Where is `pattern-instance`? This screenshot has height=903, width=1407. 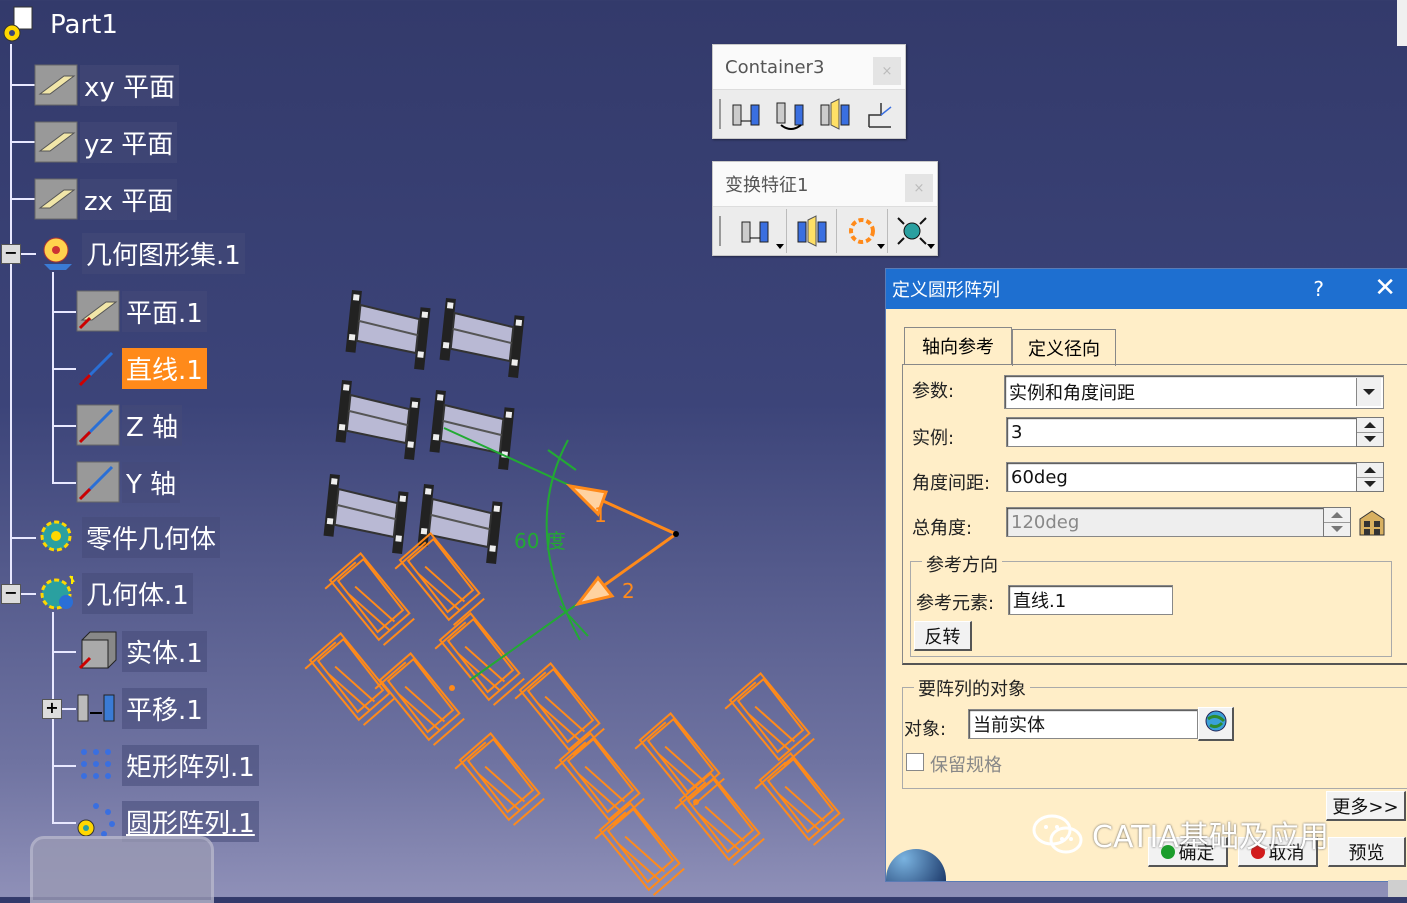
pattern-instance is located at coordinates (482, 338).